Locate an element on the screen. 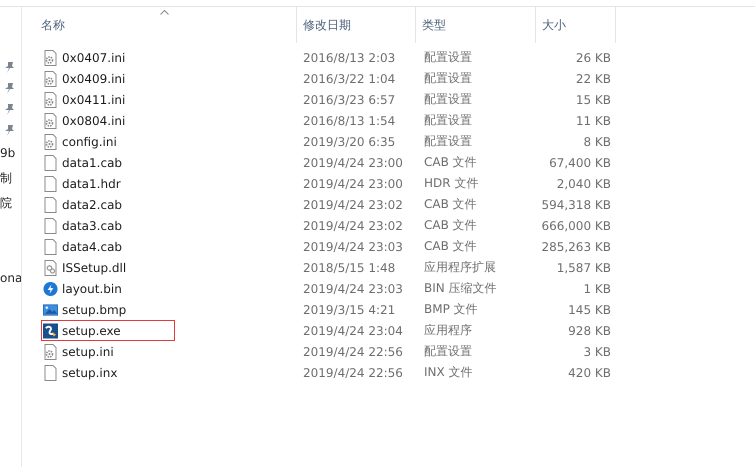  file-name-cell: data1.cab is located at coordinates (108, 162).